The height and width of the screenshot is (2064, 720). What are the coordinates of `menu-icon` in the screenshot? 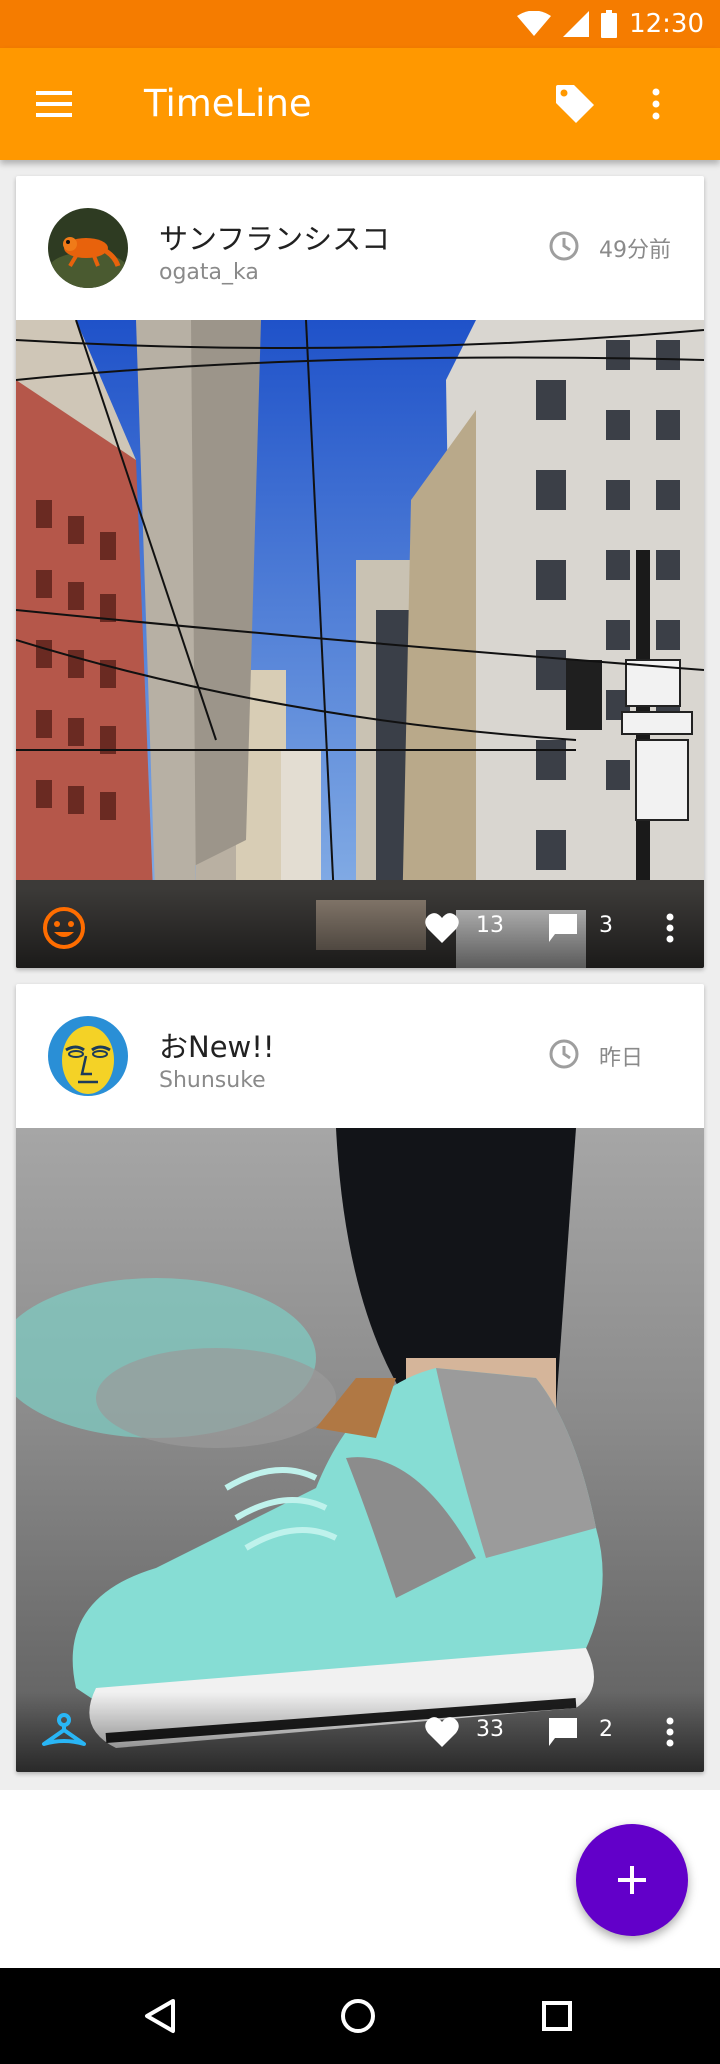 It's located at (54, 104).